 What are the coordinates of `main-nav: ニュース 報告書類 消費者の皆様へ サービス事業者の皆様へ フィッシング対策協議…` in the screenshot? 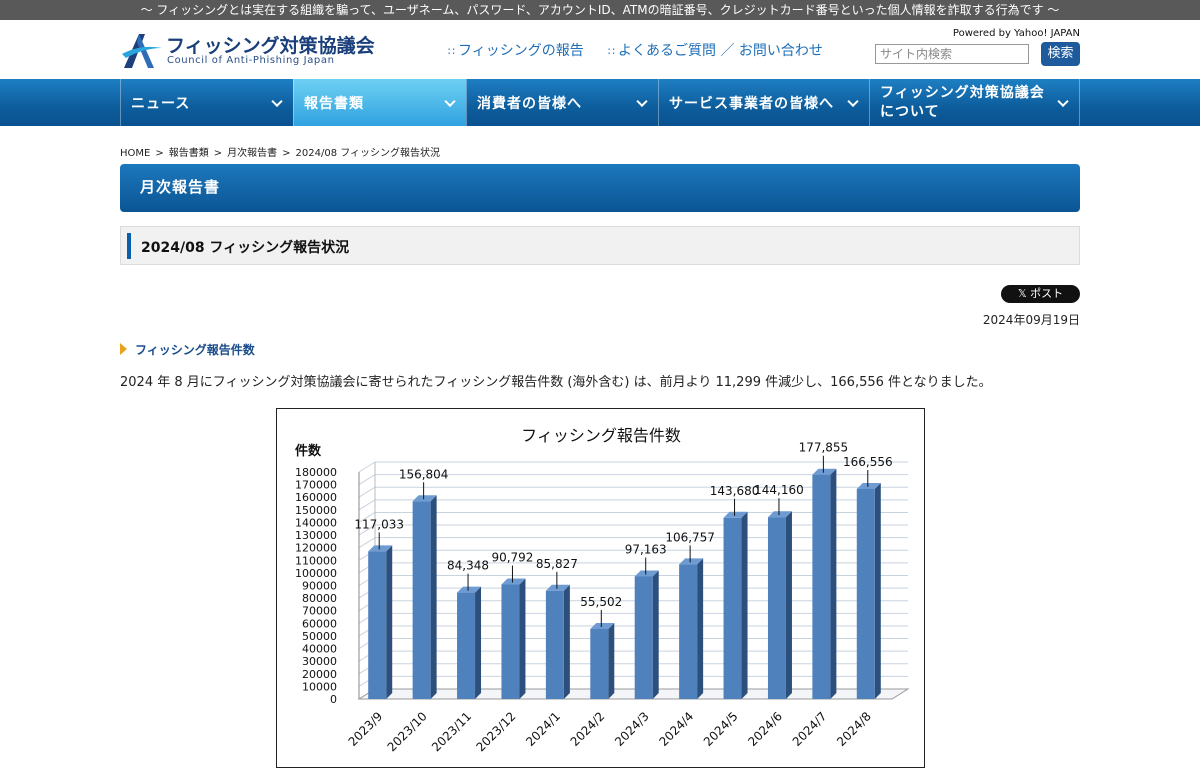 It's located at (600, 102).